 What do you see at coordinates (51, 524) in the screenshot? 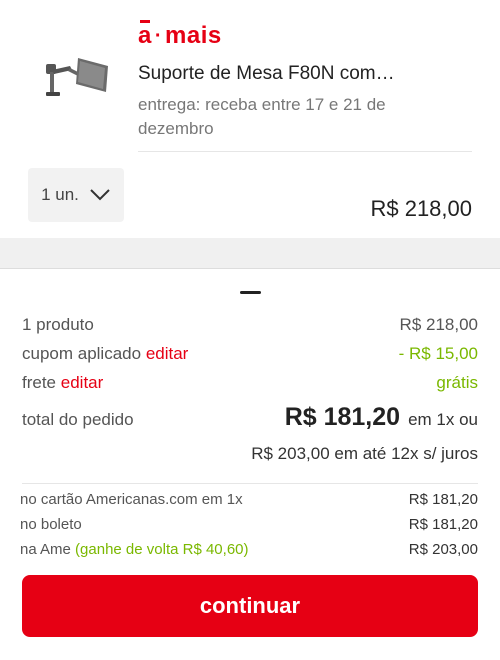
I see `payment-option-label: no boleto` at bounding box center [51, 524].